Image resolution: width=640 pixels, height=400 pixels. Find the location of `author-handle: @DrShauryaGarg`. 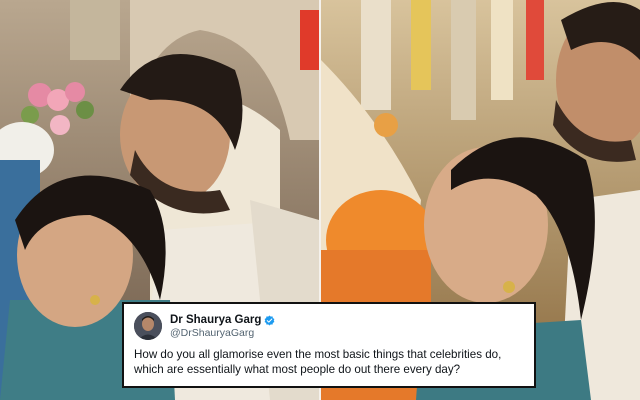

author-handle: @DrShauryaGarg is located at coordinates (222, 333).